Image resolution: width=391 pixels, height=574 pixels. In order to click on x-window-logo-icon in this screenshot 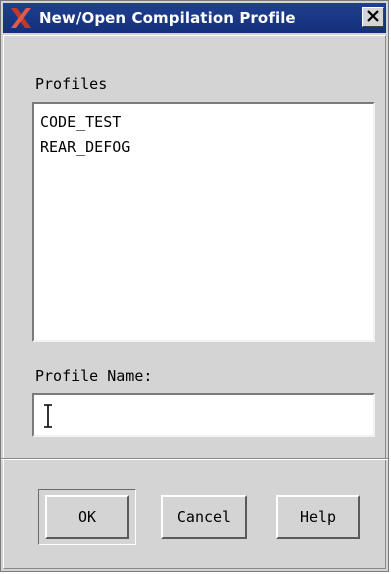, I will do `click(21, 18)`.